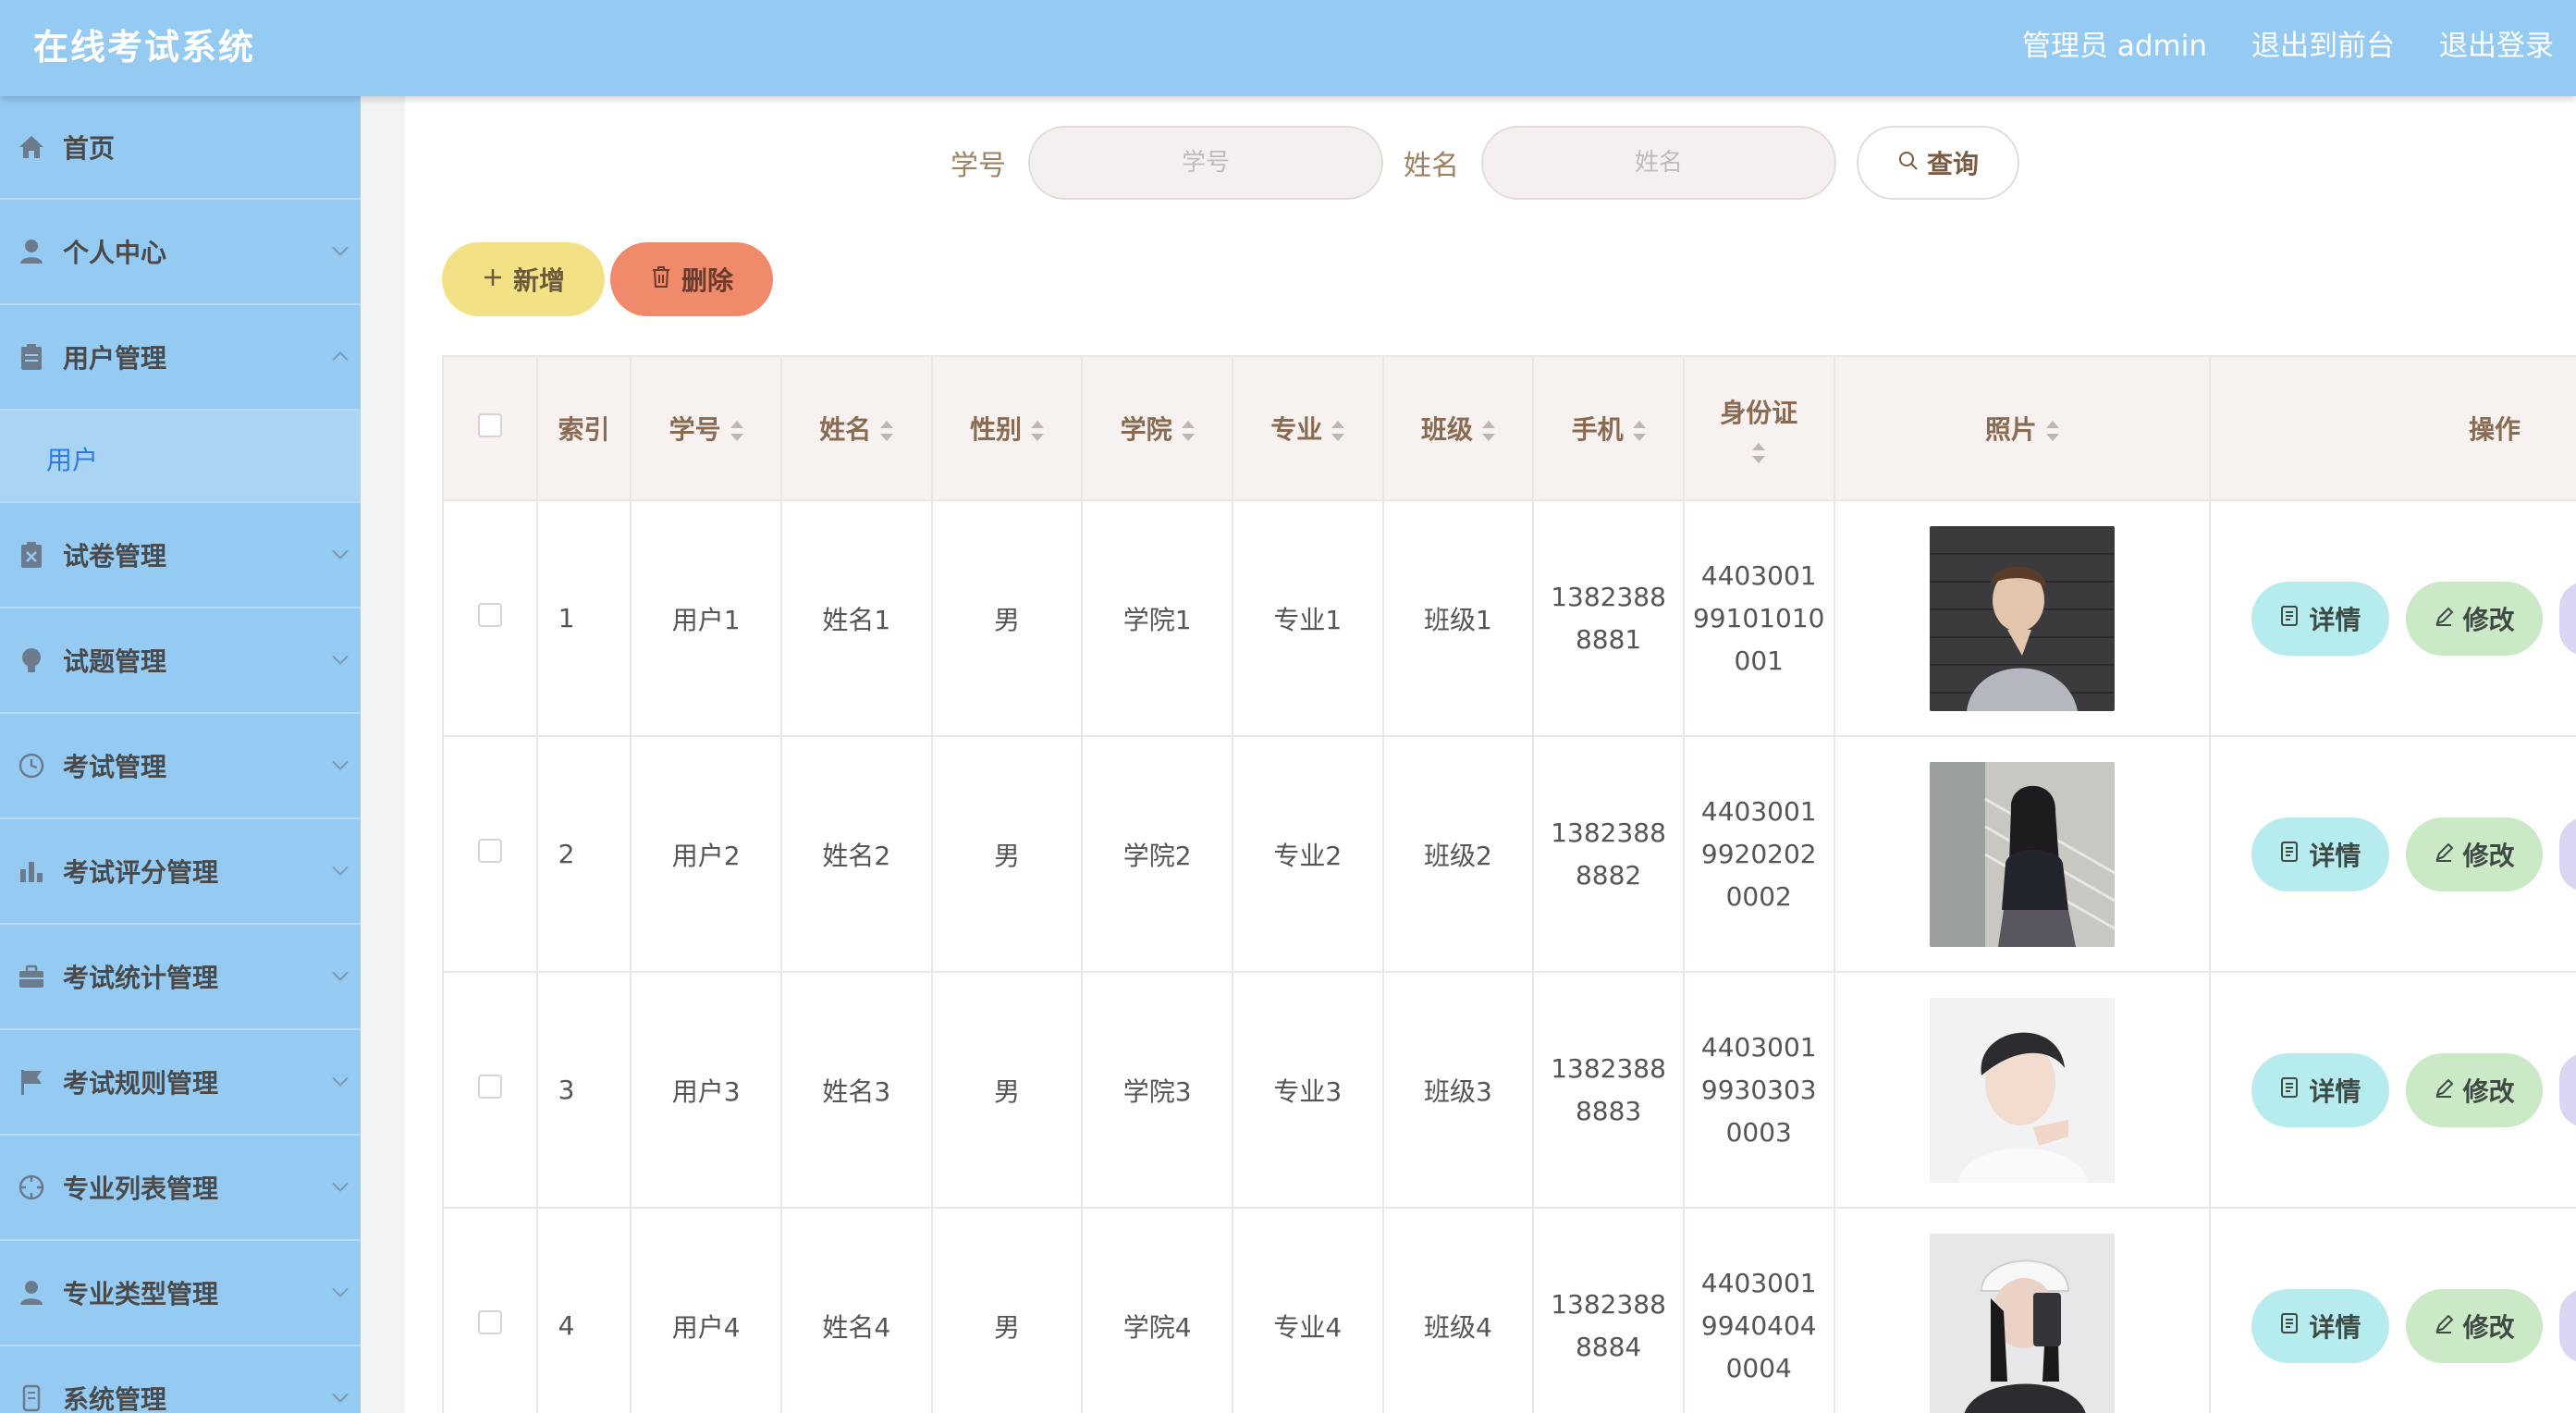 The image size is (2576, 1413). Describe the element at coordinates (180, 358) in the screenshot. I see `sidebar-item-user-management: 用户管理` at that location.